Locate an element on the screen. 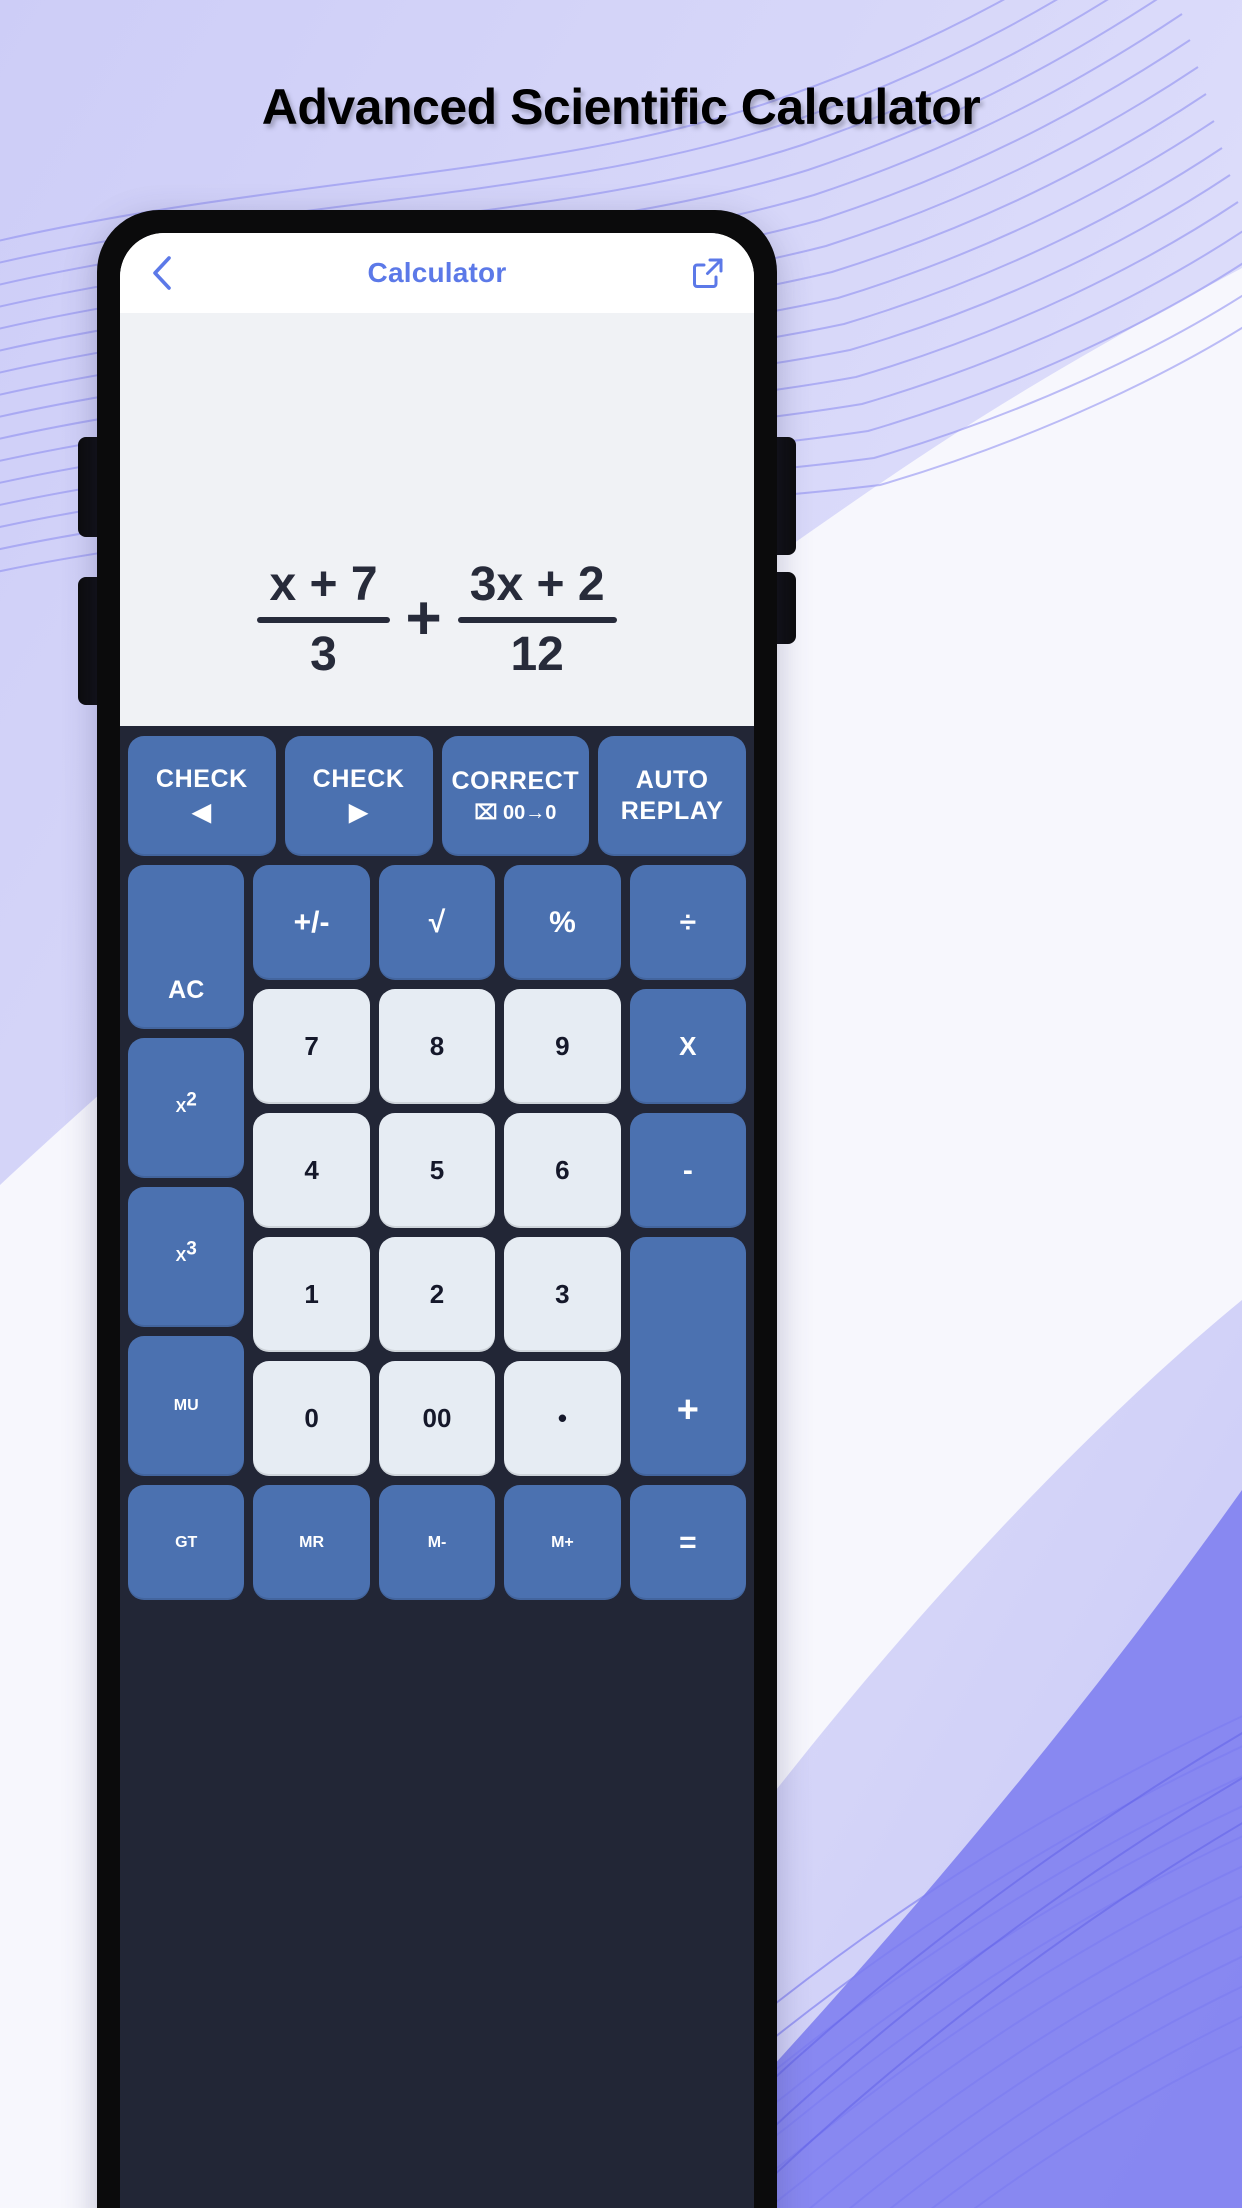  fraction-first-denominator: 3 is located at coordinates (323, 655).